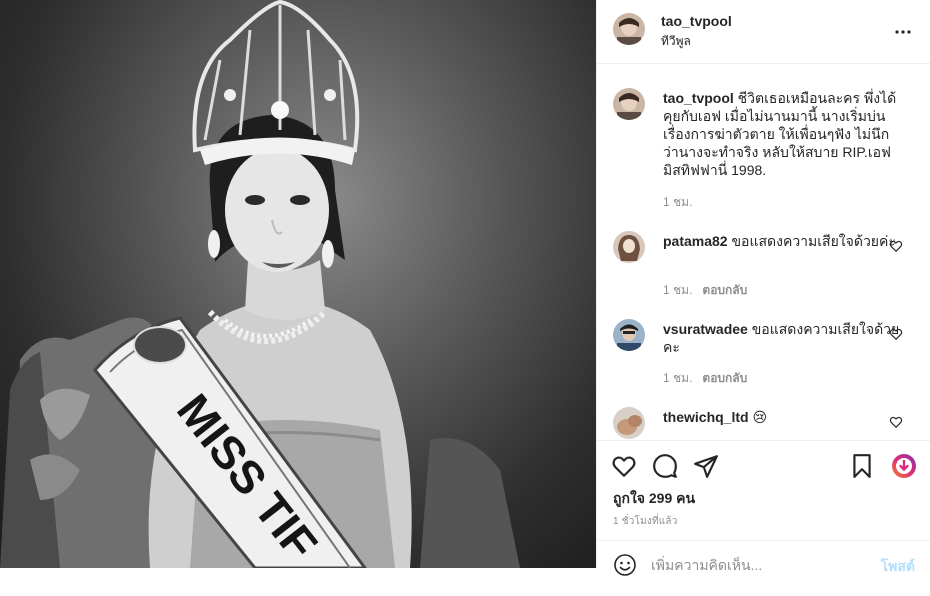  Describe the element at coordinates (645, 521) in the screenshot. I see `posted-time: 1 ชั่วโมงที่แล้ว` at that location.